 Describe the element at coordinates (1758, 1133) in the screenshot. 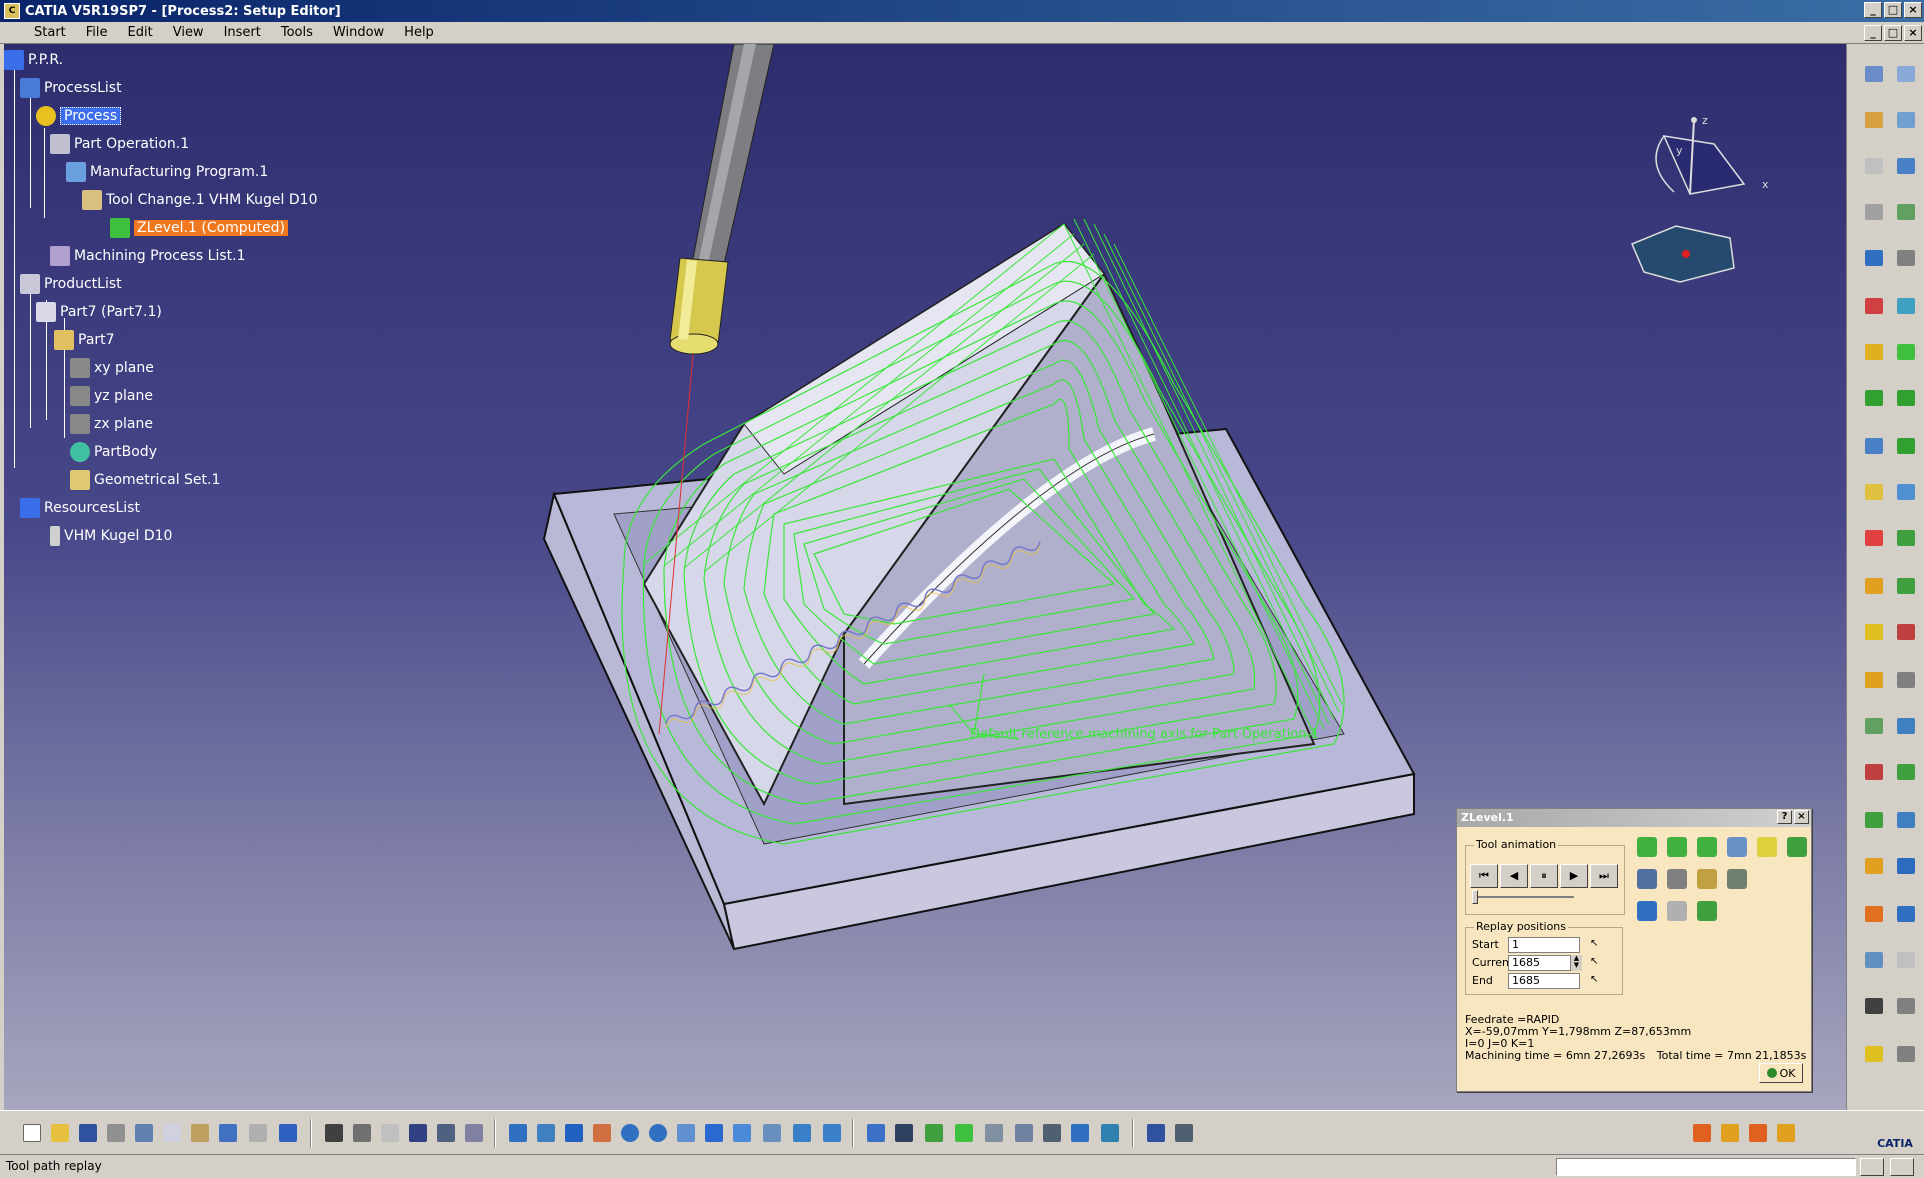

I see `nc-output3-button` at that location.